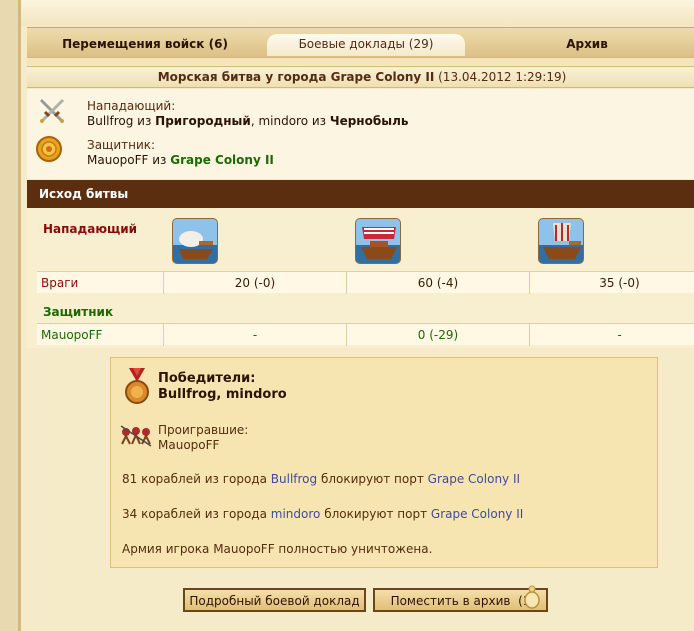  What do you see at coordinates (372, 479) in the screenshot?
I see `blockade-1-middle: блокируют порт` at bounding box center [372, 479].